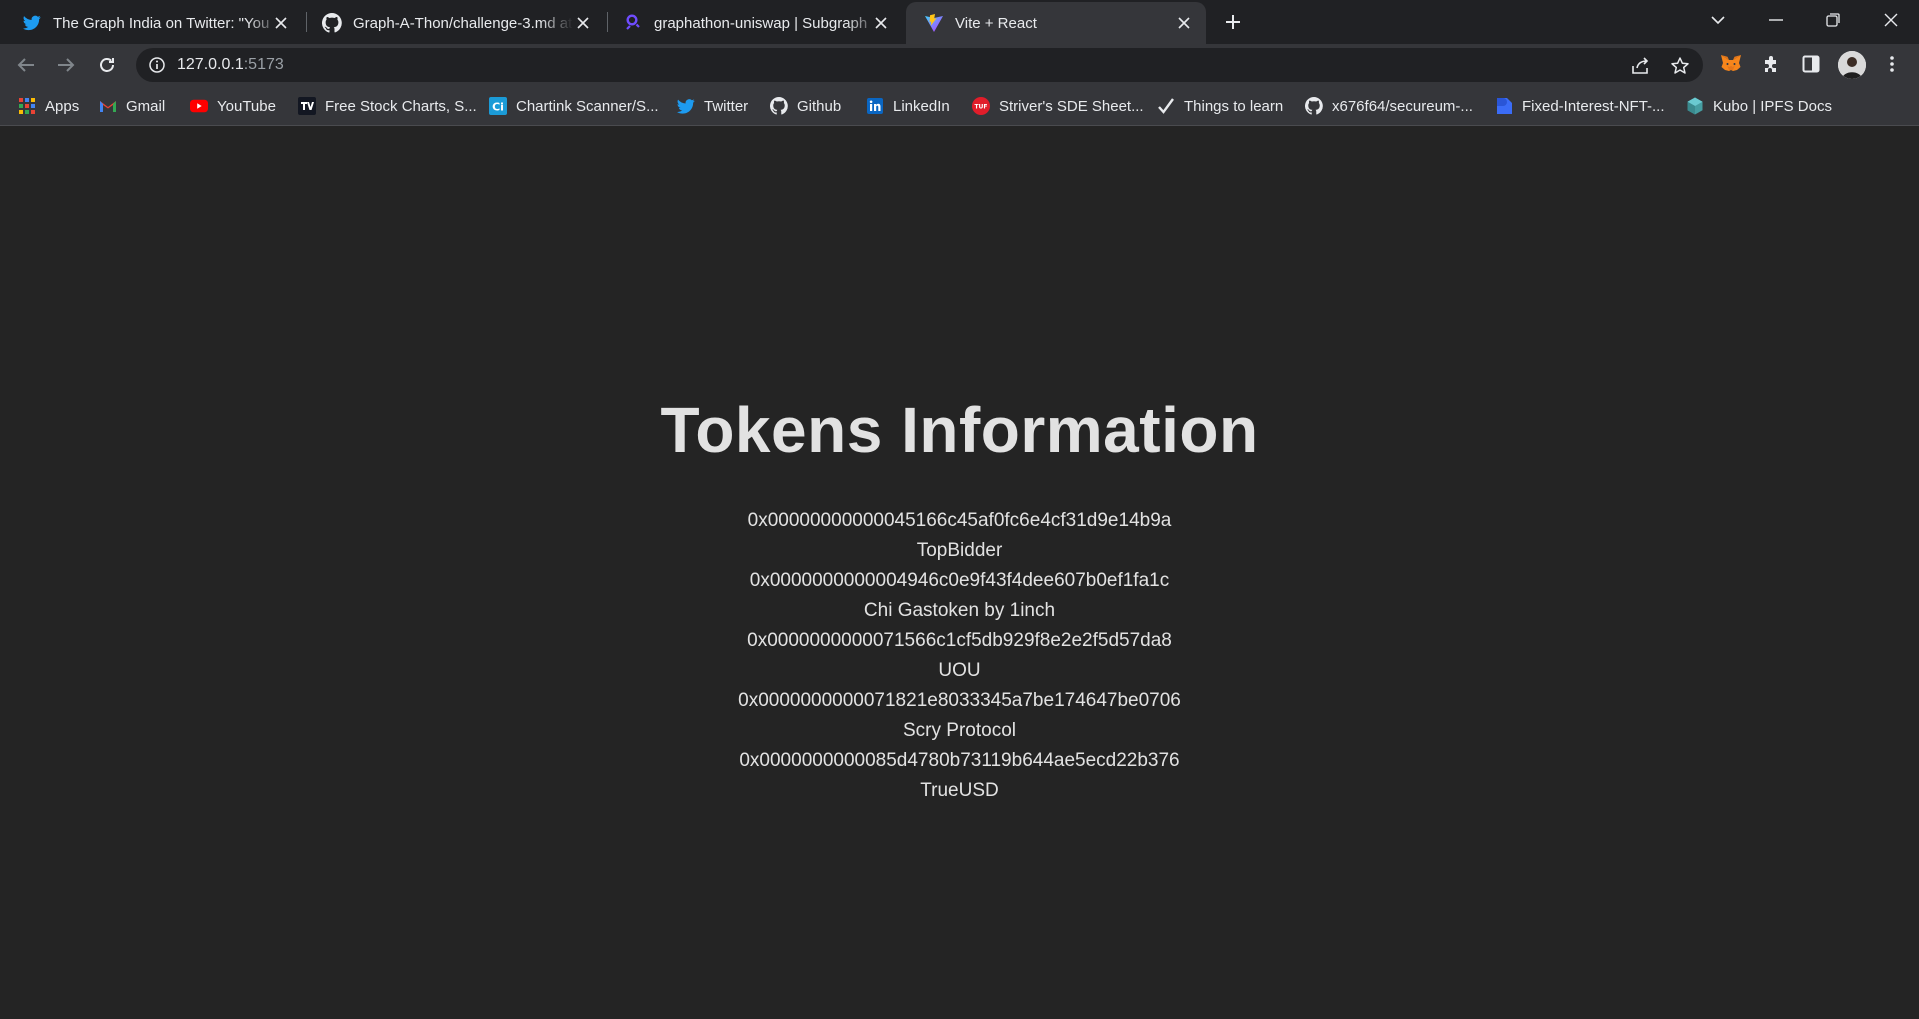 This screenshot has width=1919, height=1019. What do you see at coordinates (1772, 106) in the screenshot?
I see `bookmark-label: Kubo | IPFS Docs` at bounding box center [1772, 106].